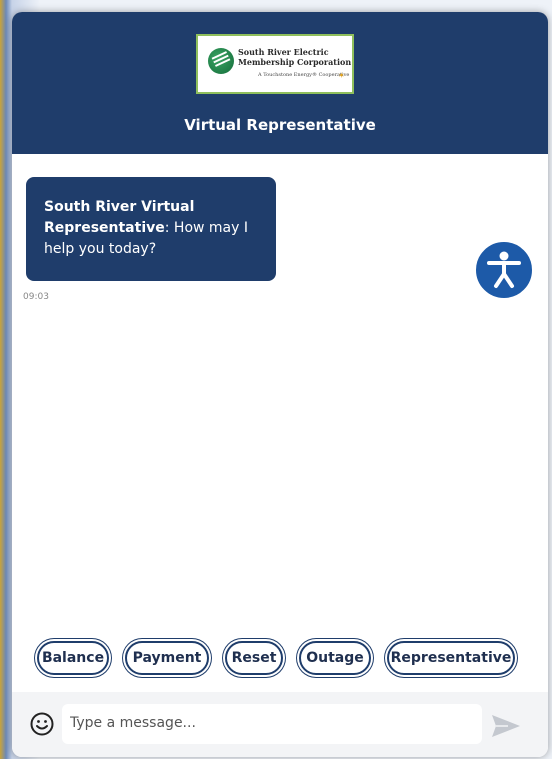 This screenshot has width=552, height=759. I want to click on message-timestamp: 09:03, so click(36, 297).